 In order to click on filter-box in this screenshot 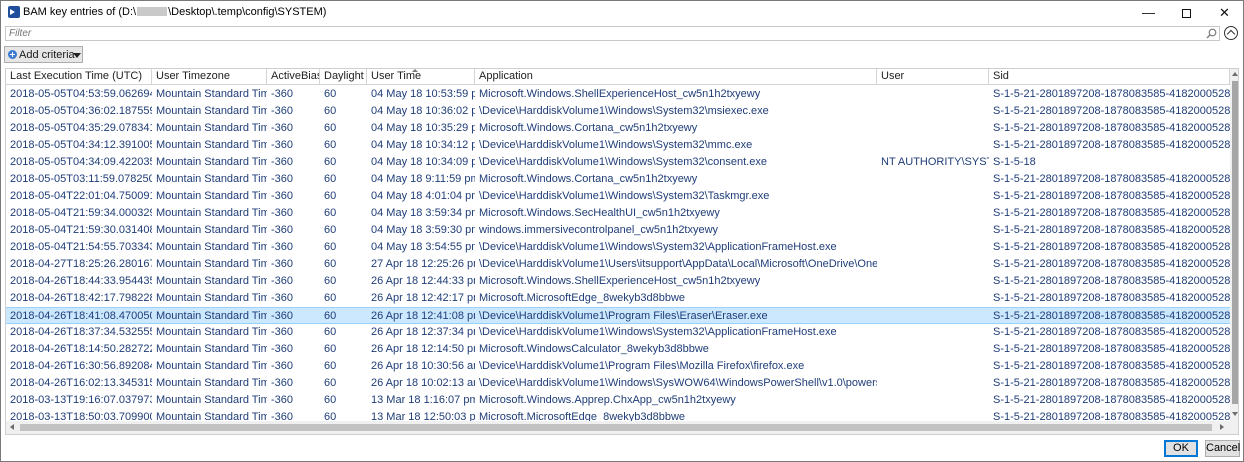, I will do `click(612, 33)`.